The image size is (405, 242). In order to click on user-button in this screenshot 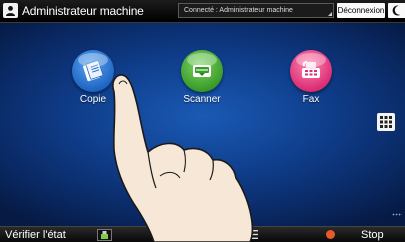, I will do `click(10, 10)`.